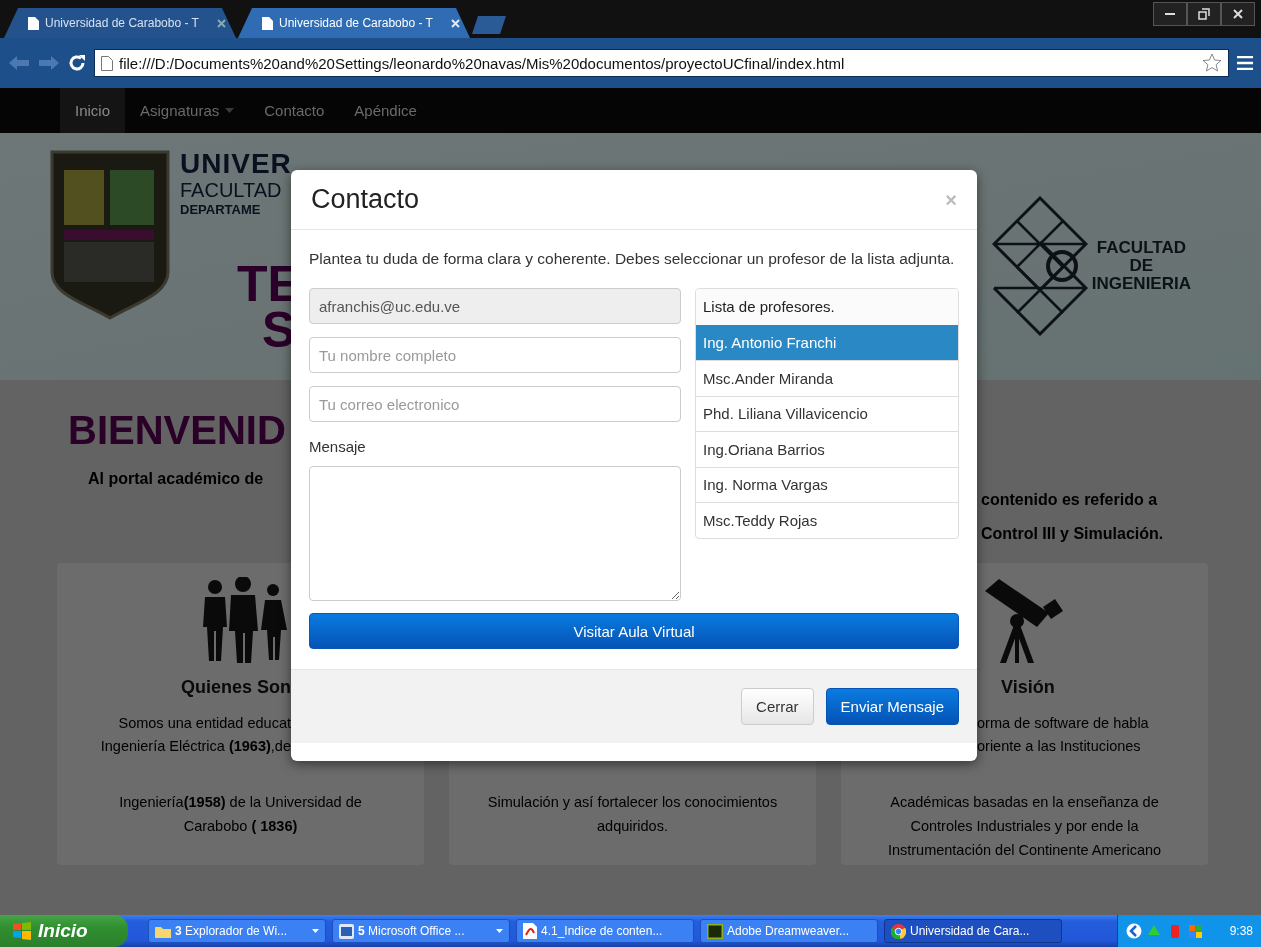 The height and width of the screenshot is (947, 1261). I want to click on department-text: DEPARTAME, so click(220, 209).